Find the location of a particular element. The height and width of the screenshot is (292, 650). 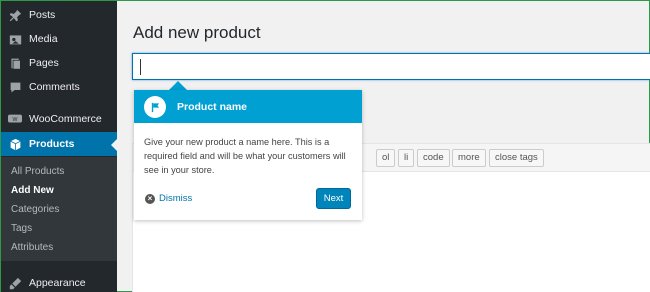

code-button: code is located at coordinates (433, 158).